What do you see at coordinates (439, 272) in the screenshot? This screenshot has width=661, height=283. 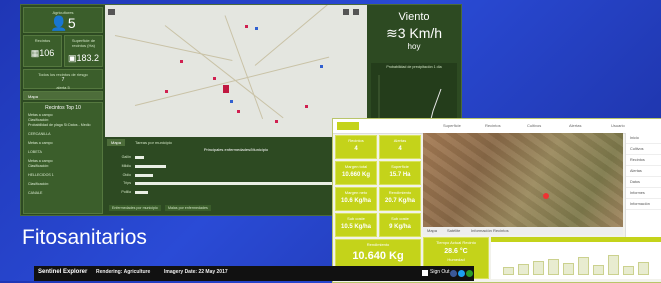 I see `sign-out-link: Sign Out` at bounding box center [439, 272].